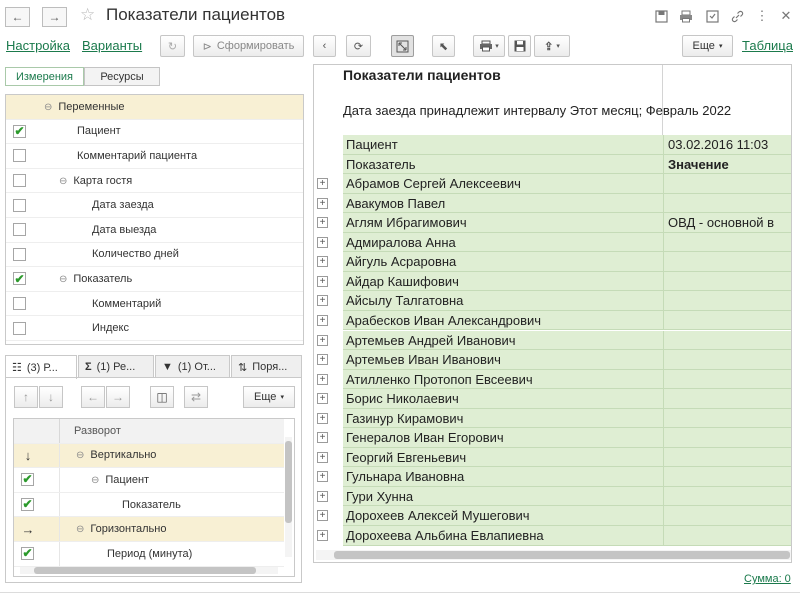  What do you see at coordinates (552, 457) in the screenshot?
I see `report-row: + Георгий Евгеньевич` at bounding box center [552, 457].